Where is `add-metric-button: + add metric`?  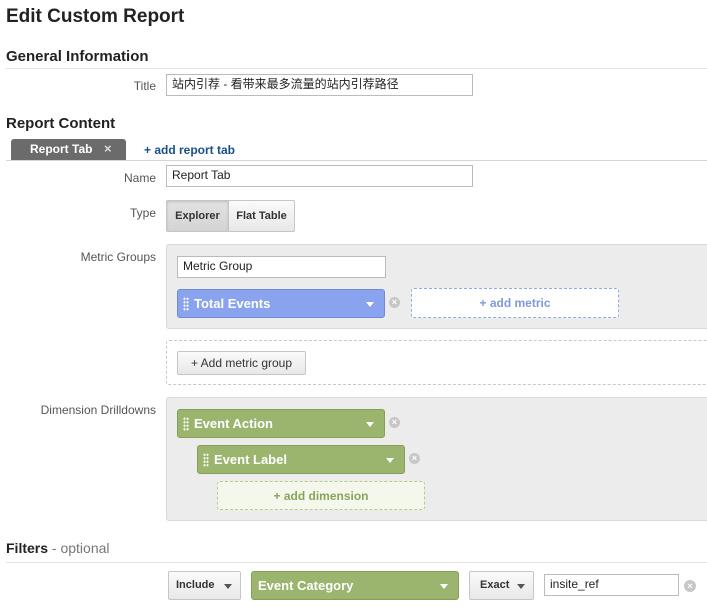
add-metric-button: + add metric is located at coordinates (515, 303).